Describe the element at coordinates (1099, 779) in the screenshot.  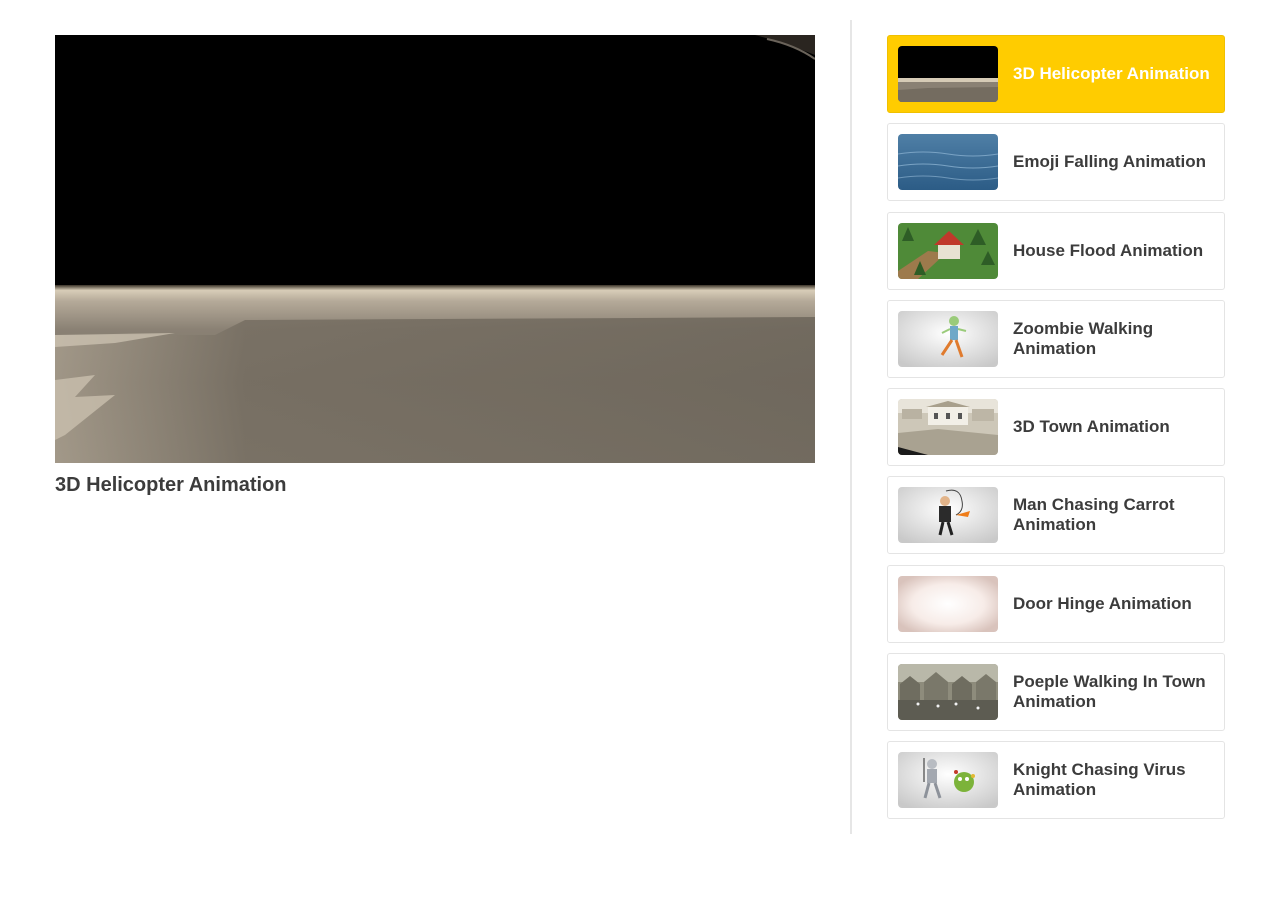
I see `playlist-item-label: Knight Chasing Virus Animation` at that location.